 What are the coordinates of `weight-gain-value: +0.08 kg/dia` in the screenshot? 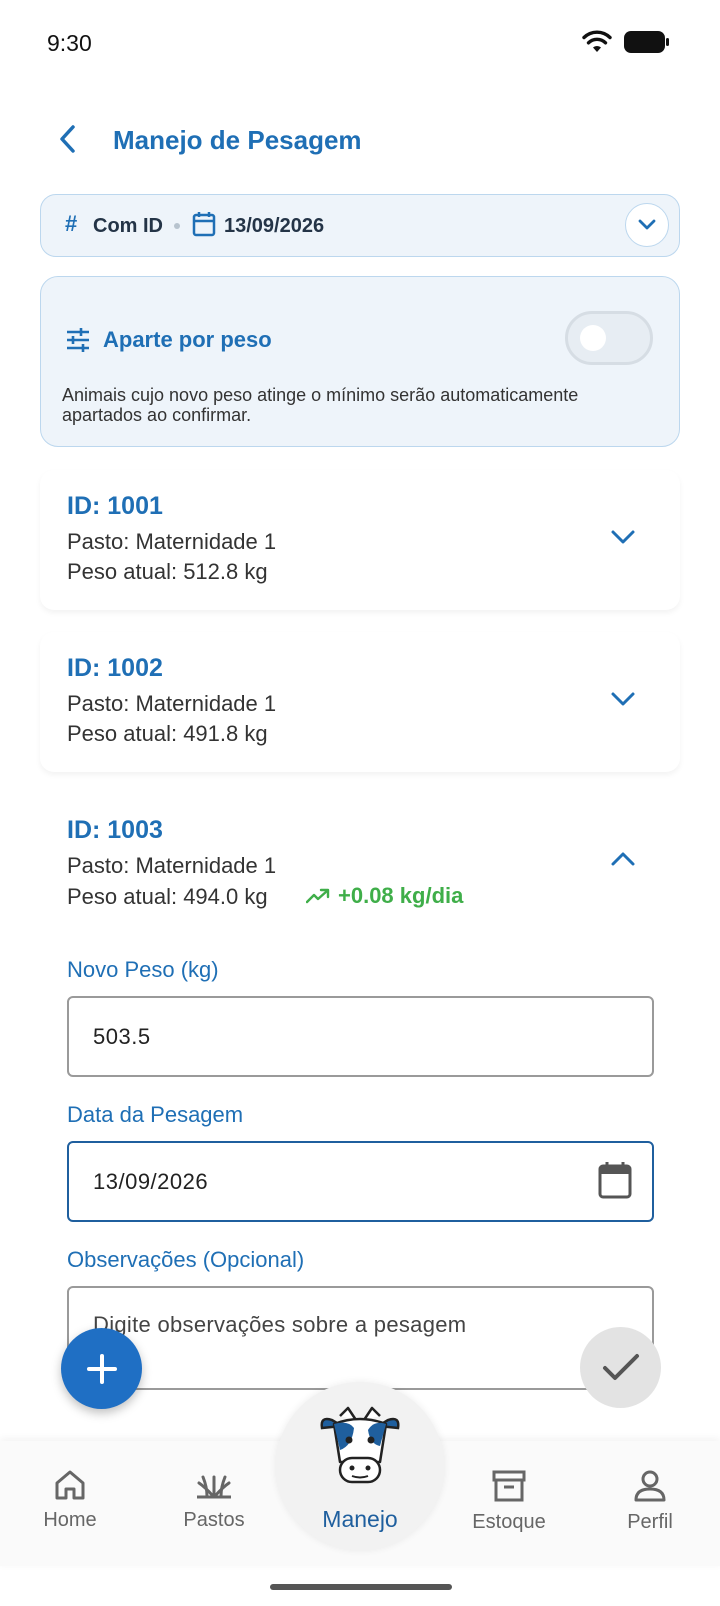 It's located at (401, 895).